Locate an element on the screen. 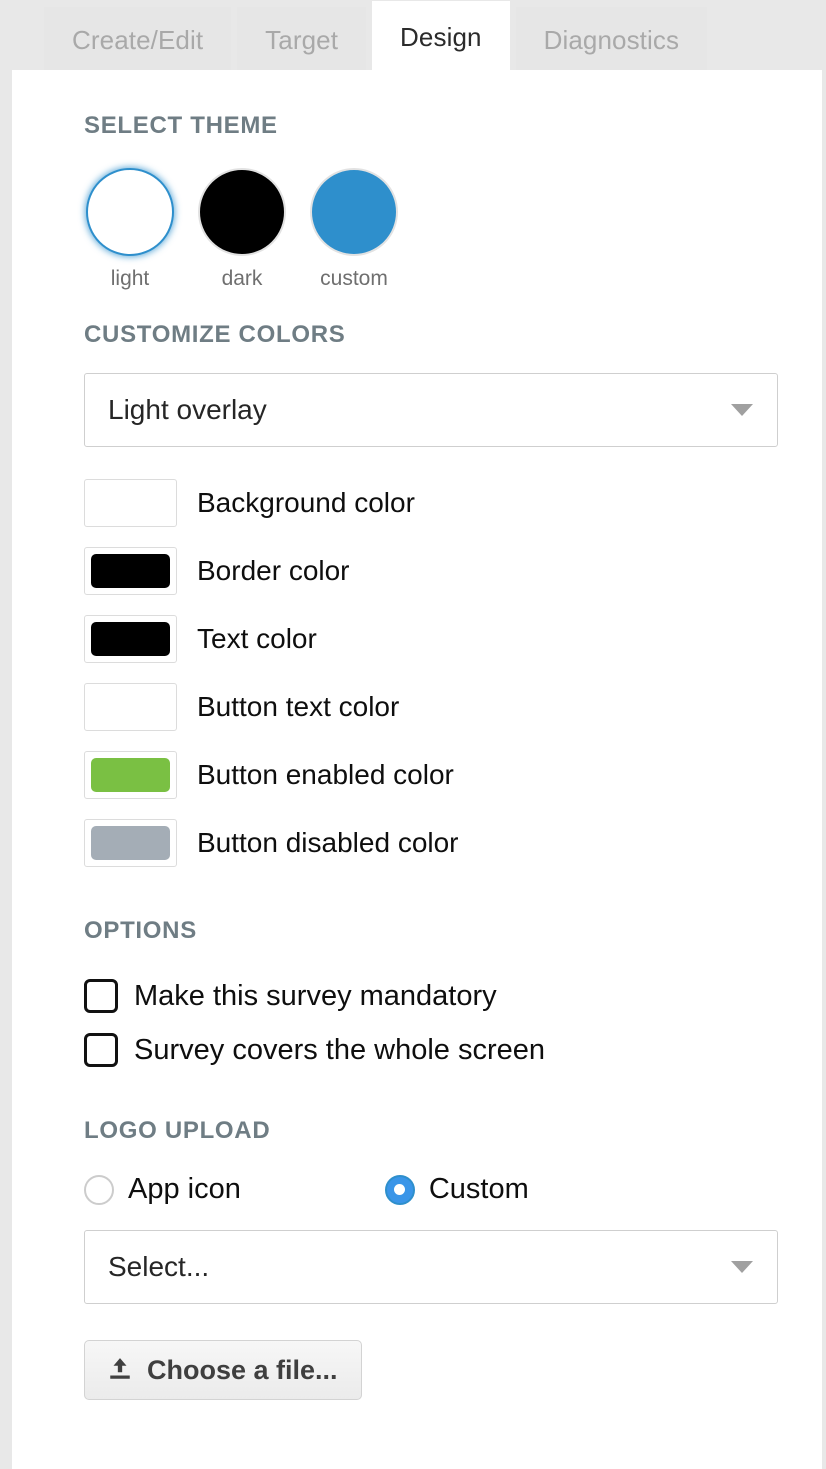 The width and height of the screenshot is (826, 1469). checkbox-make-survey-mandatory is located at coordinates (101, 996).